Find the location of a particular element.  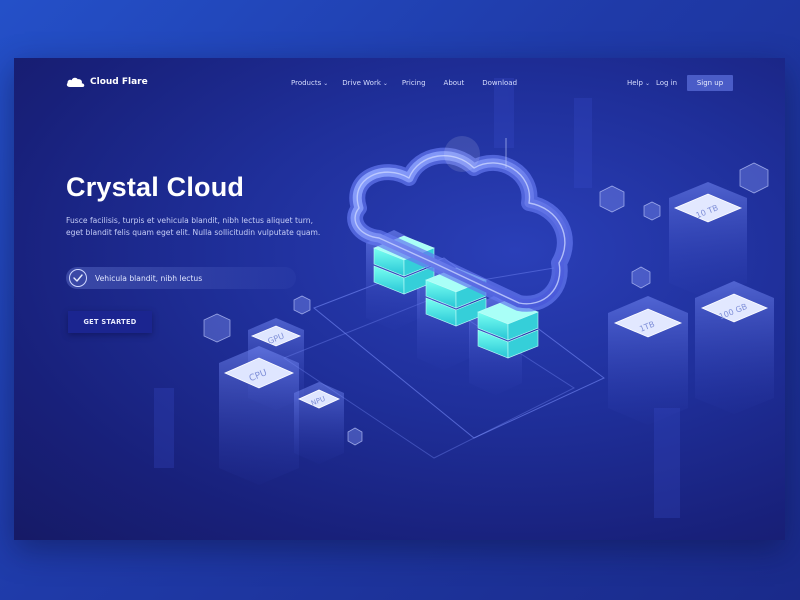

nav-item-label: Drive Work is located at coordinates (361, 83).